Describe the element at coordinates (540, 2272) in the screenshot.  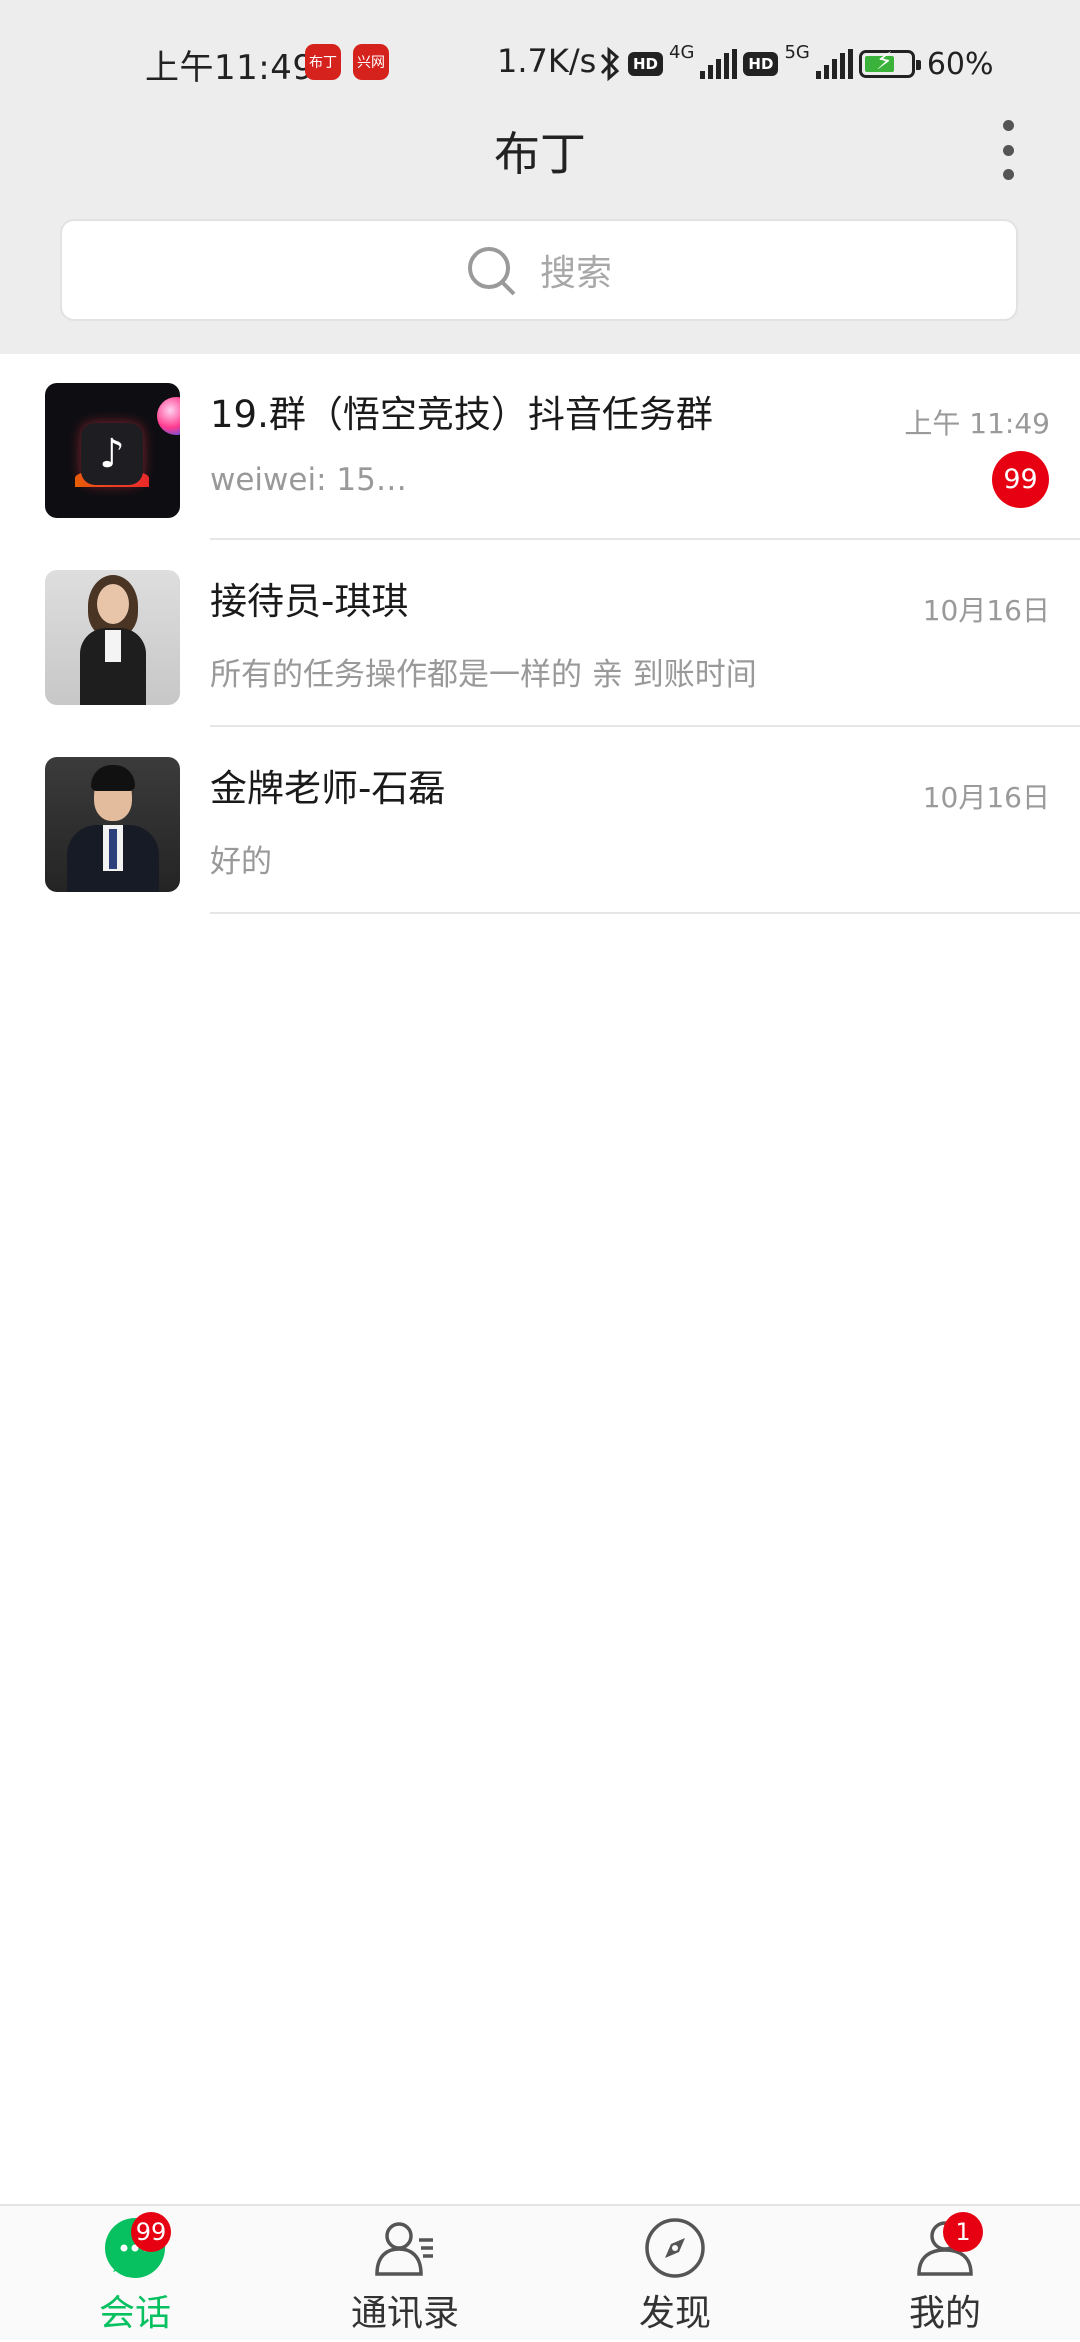
I see `bottom-navigation: 99 会话 通讯录 发现 1 我的` at that location.